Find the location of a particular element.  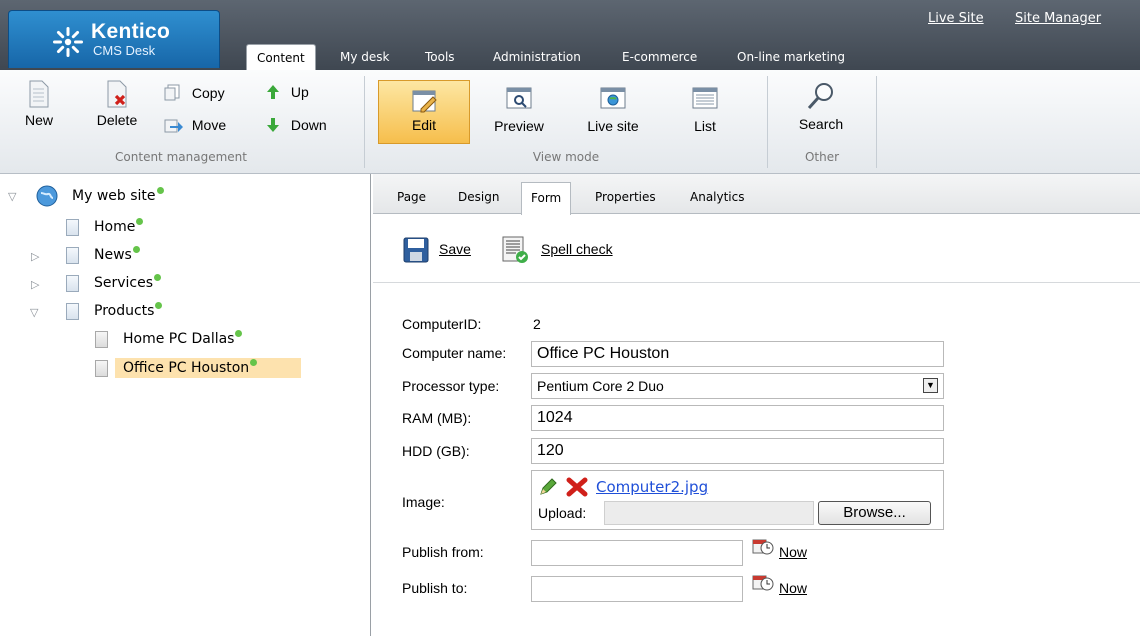

computer-id-label: ComputerID: is located at coordinates (442, 324).